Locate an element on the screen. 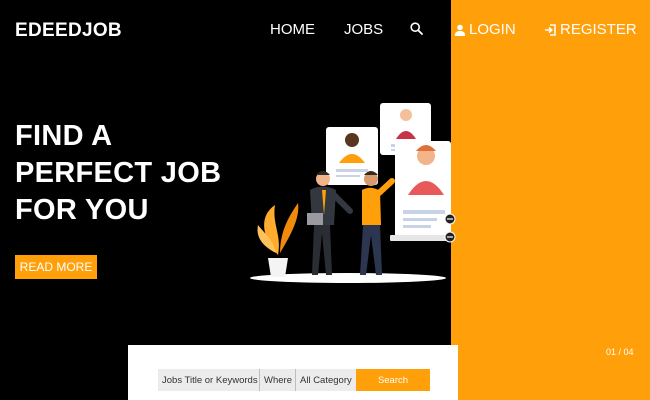  hiring-illustration is located at coordinates (353, 193).